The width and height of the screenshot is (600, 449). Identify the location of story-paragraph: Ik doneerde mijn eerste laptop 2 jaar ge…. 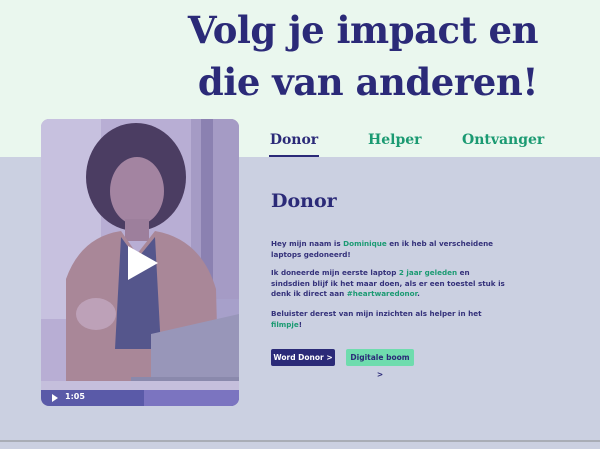
(388, 284).